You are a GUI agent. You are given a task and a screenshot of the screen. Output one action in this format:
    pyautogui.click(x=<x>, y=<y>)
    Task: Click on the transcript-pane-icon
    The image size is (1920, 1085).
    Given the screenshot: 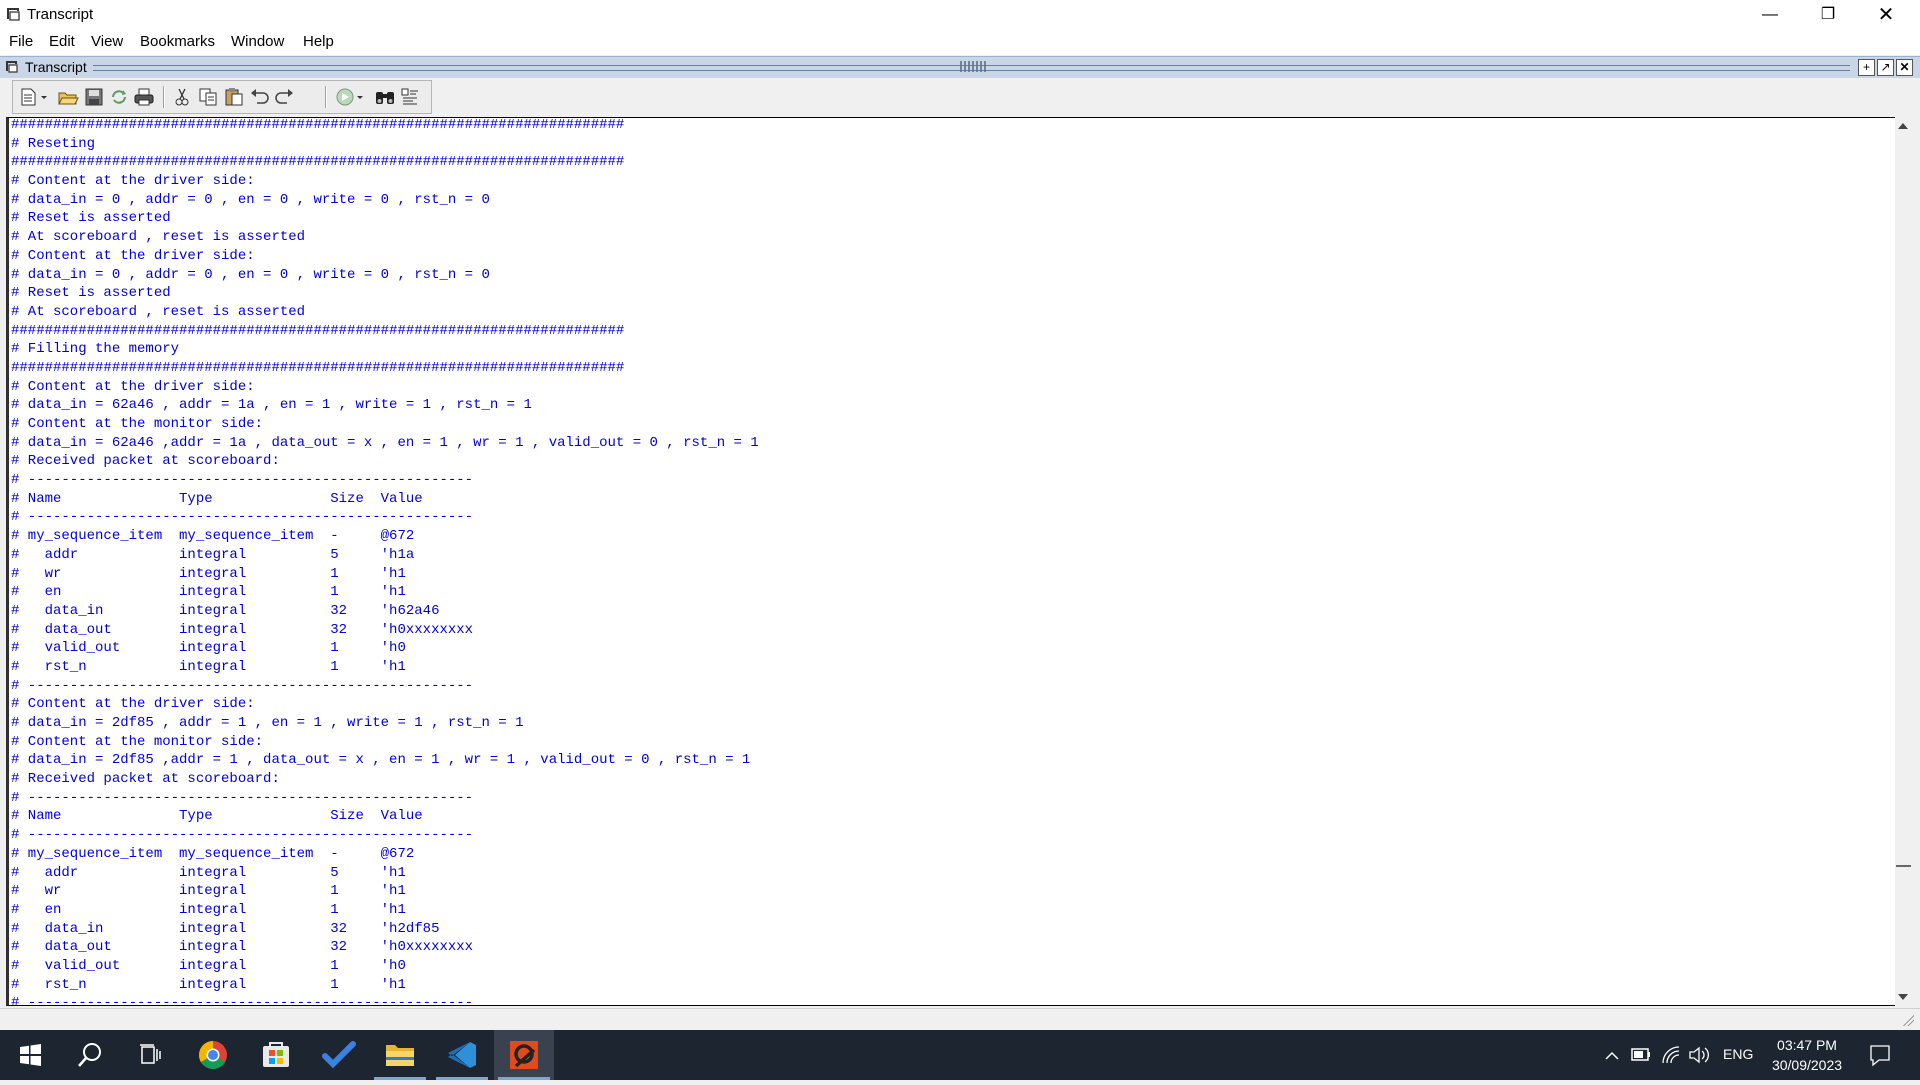 What is the action you would take?
    pyautogui.click(x=12, y=67)
    